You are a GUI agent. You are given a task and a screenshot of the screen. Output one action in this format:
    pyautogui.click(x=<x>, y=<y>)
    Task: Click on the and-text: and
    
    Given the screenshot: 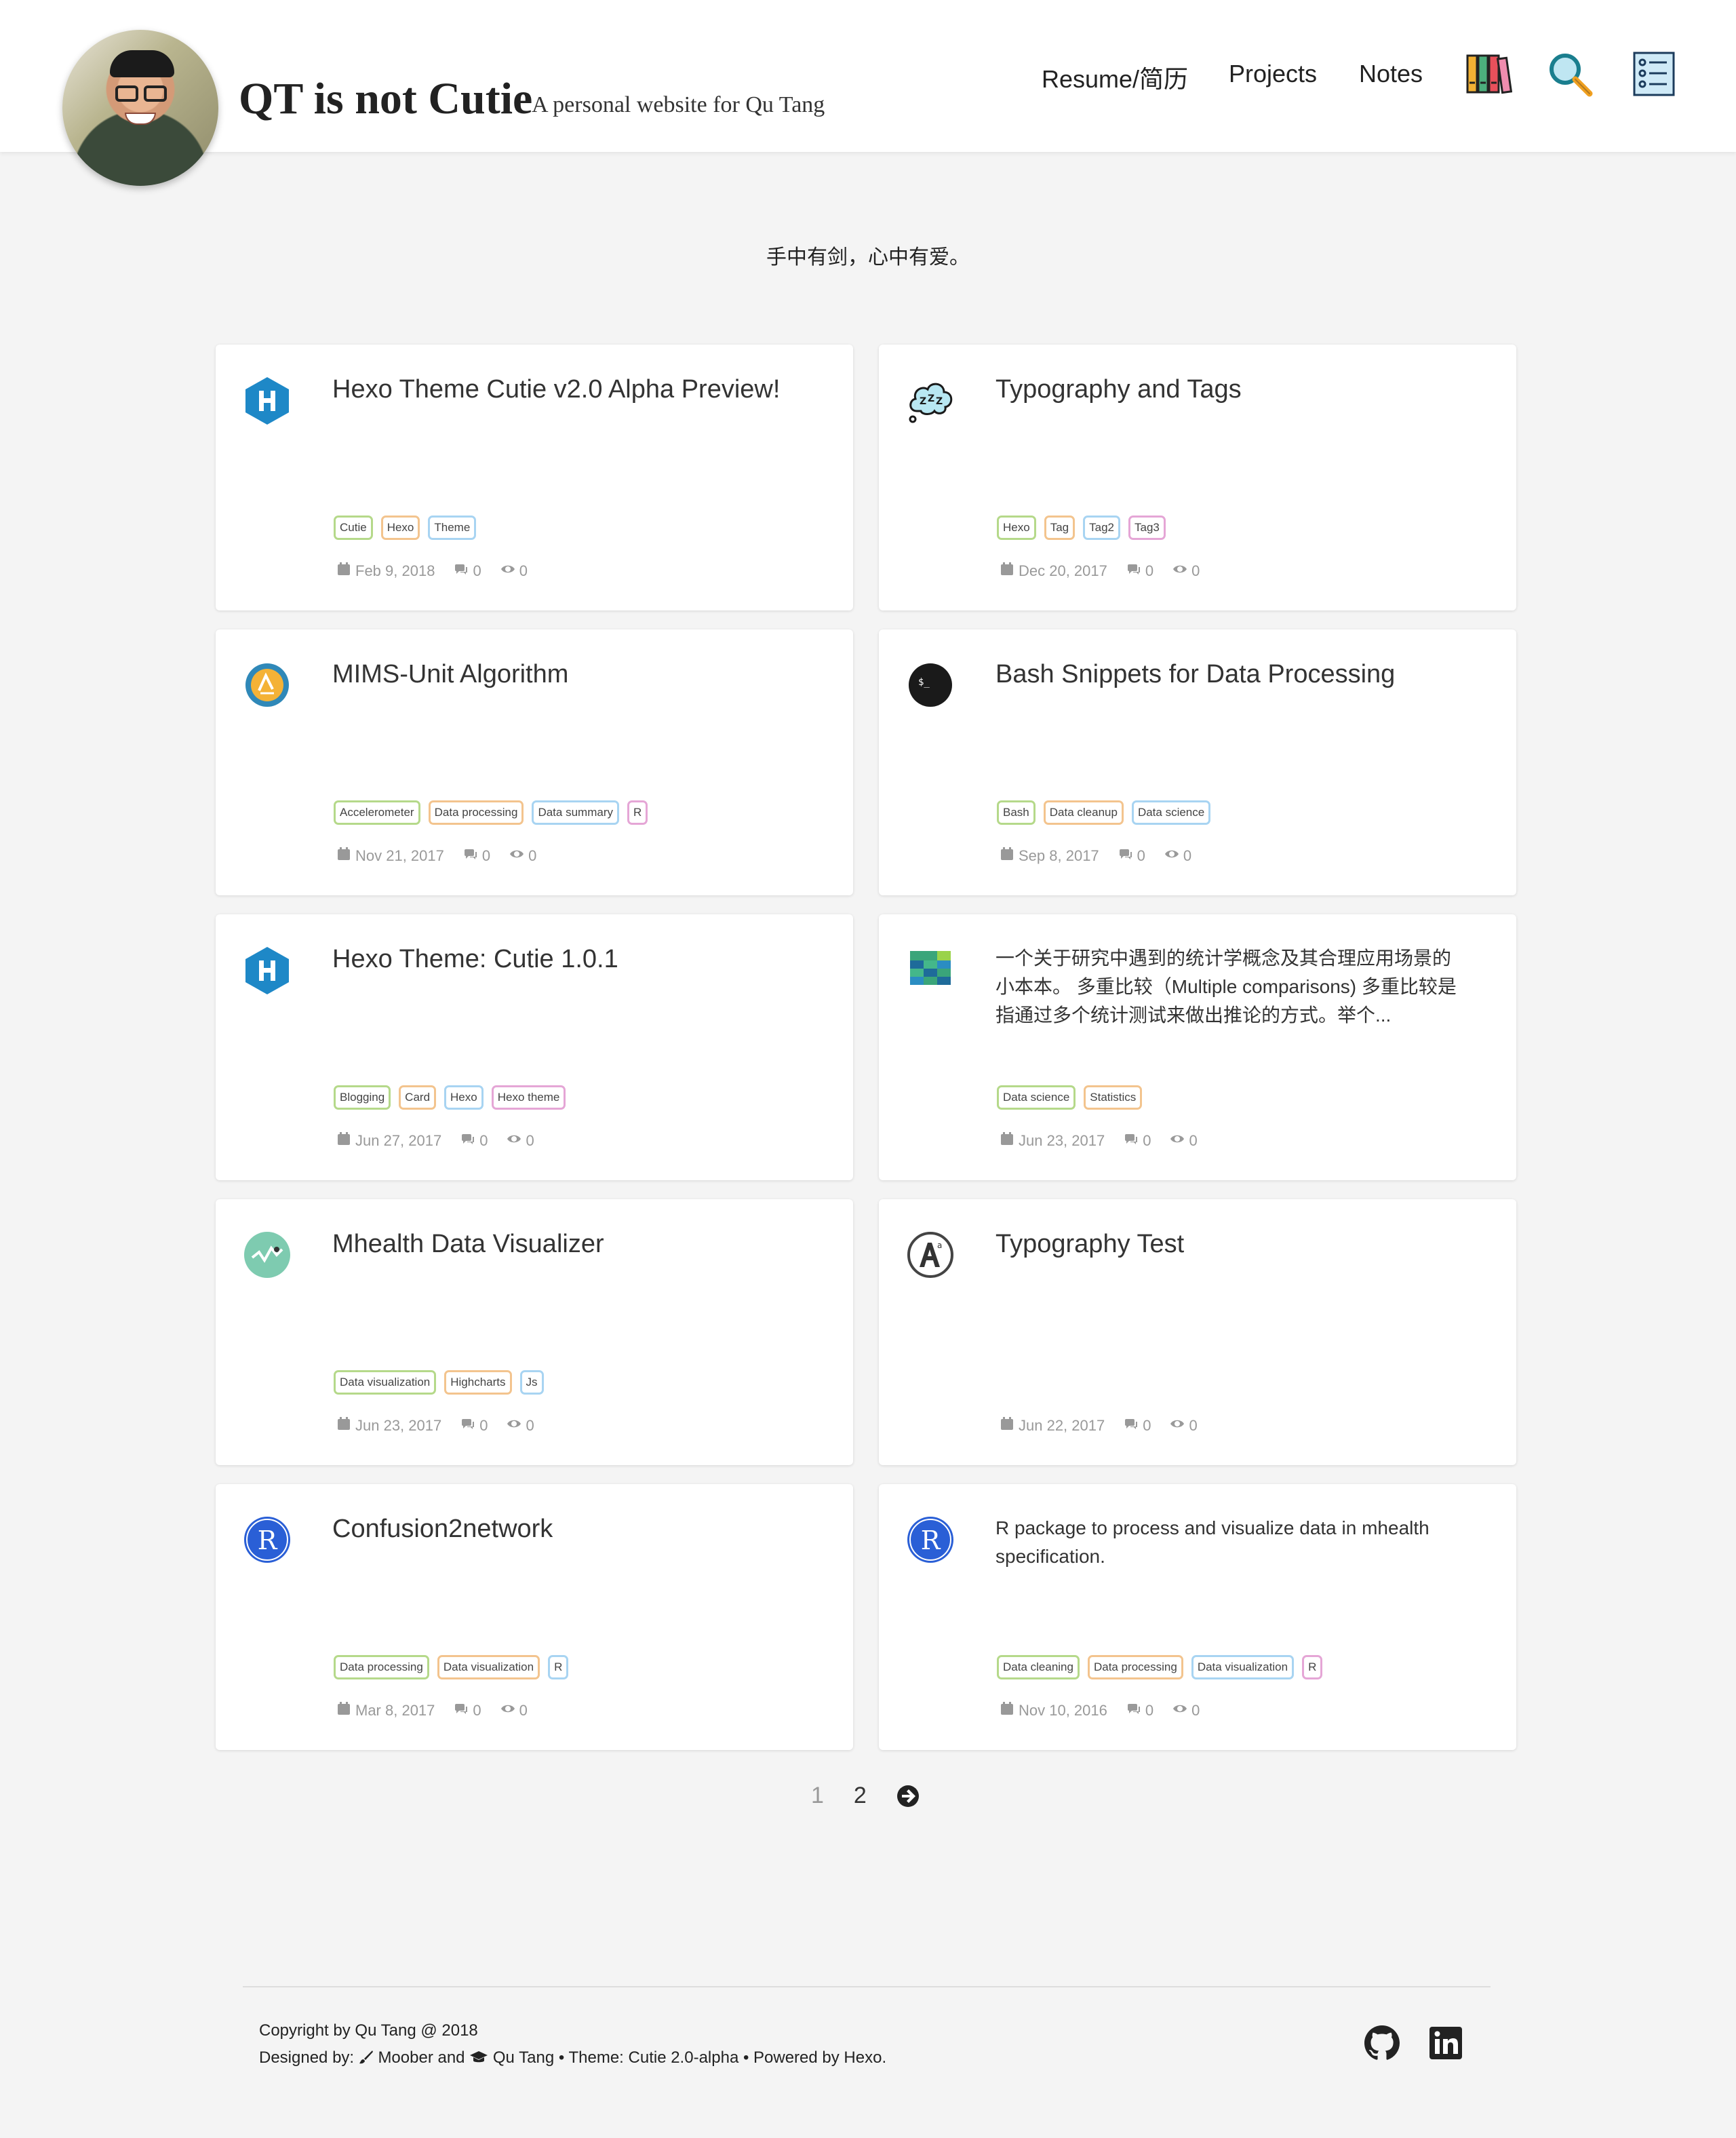 What is the action you would take?
    pyautogui.click(x=451, y=2057)
    